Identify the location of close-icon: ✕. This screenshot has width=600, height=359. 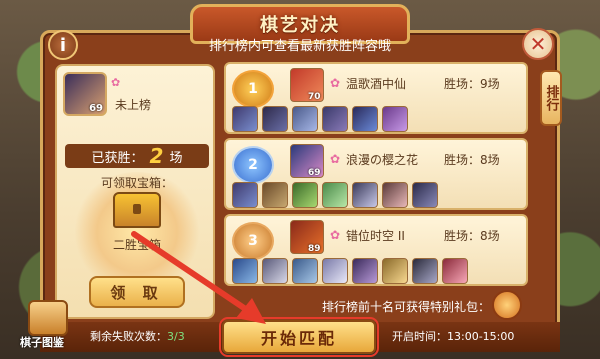
(538, 44).